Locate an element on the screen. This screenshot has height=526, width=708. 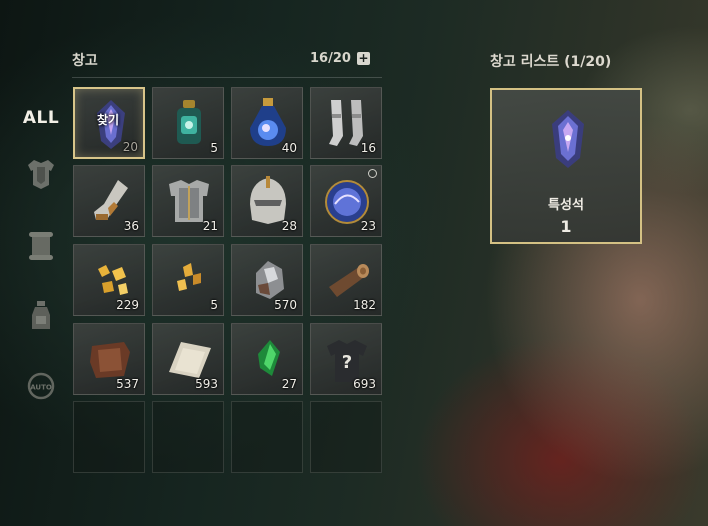
storage-list-item: 특성석 1 is located at coordinates (566, 166).